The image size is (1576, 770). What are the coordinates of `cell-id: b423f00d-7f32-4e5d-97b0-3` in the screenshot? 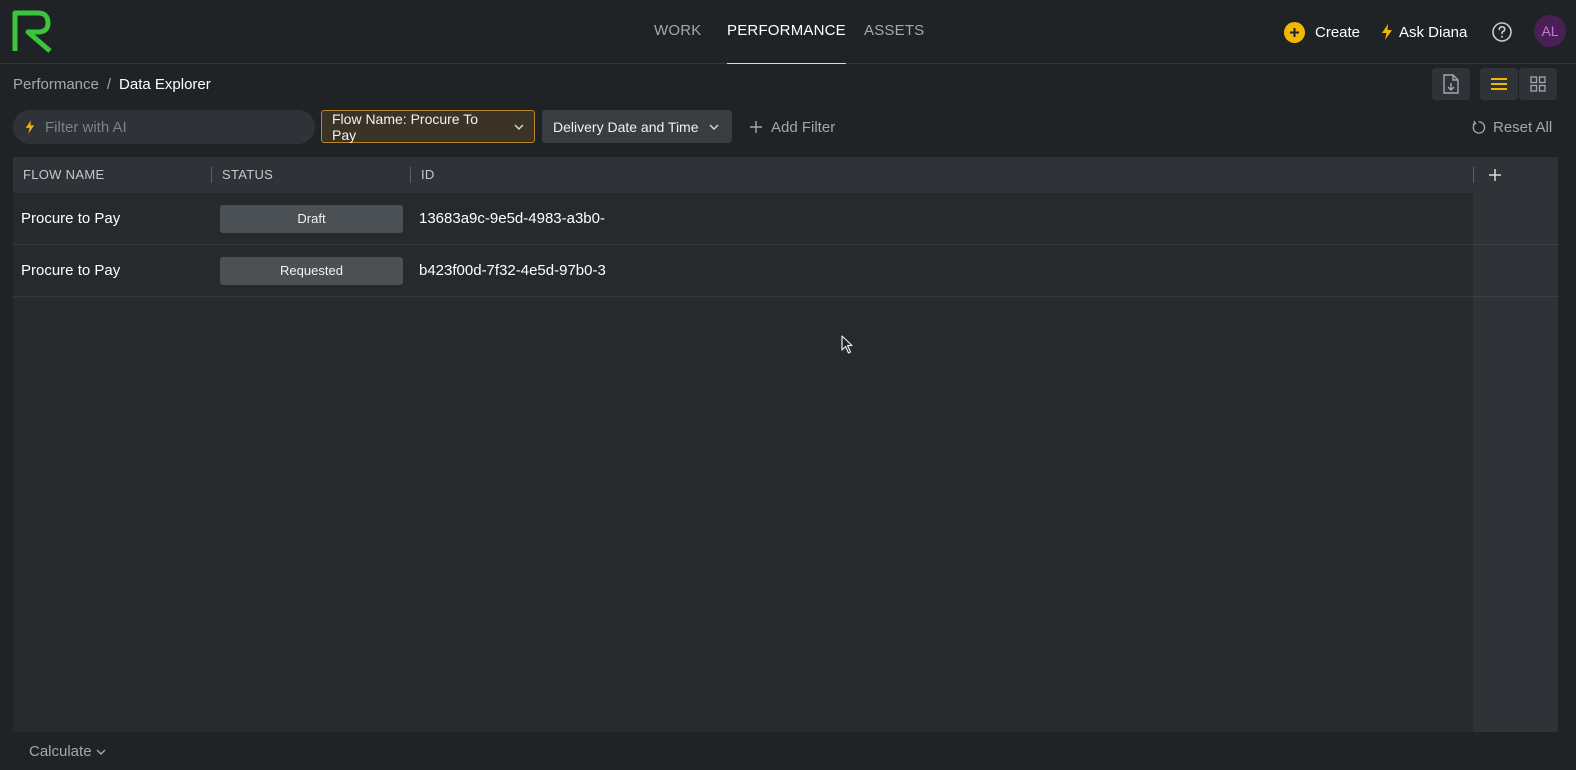 It's located at (512, 270).